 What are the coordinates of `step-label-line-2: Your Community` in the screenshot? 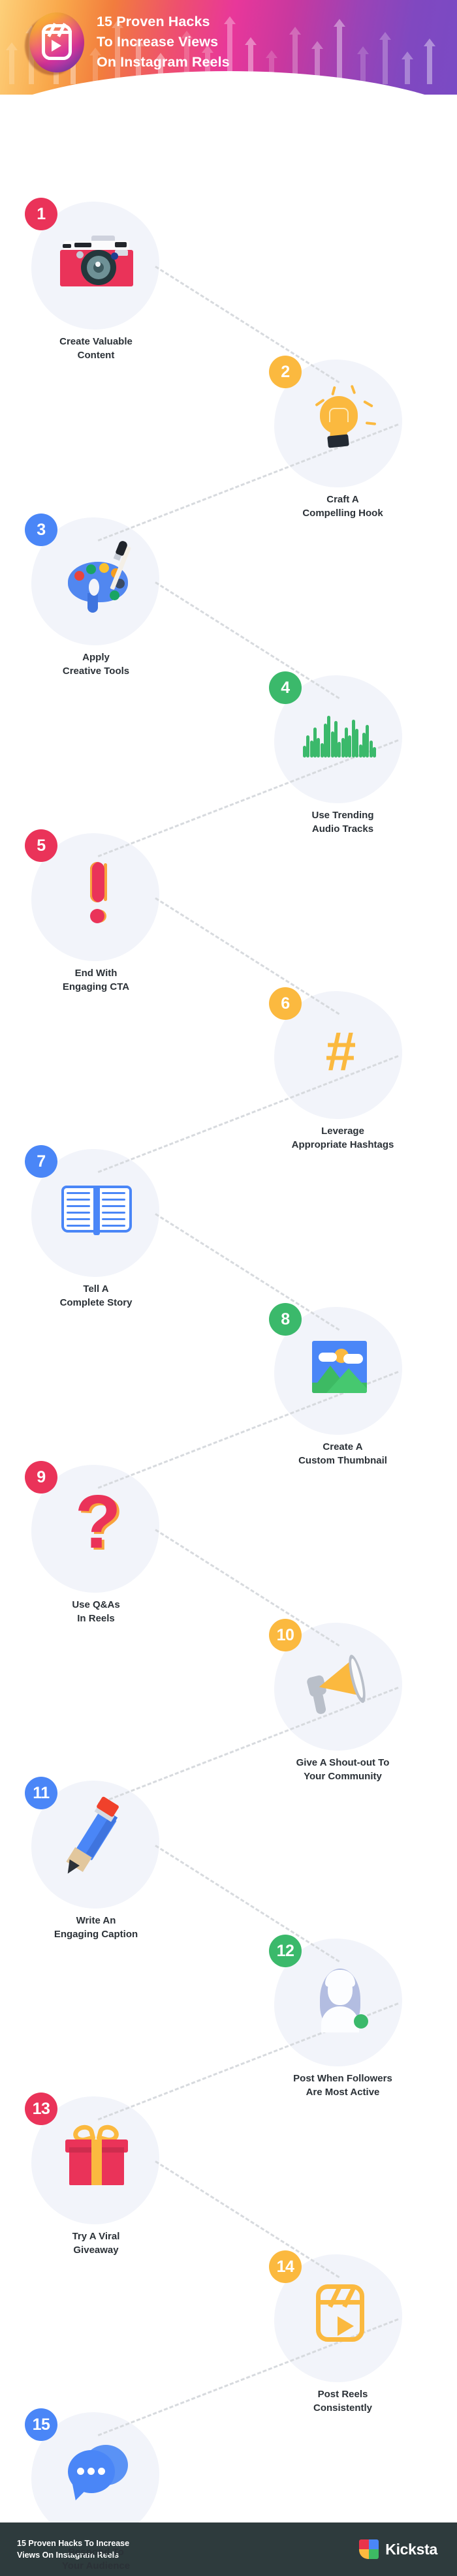 It's located at (343, 1777).